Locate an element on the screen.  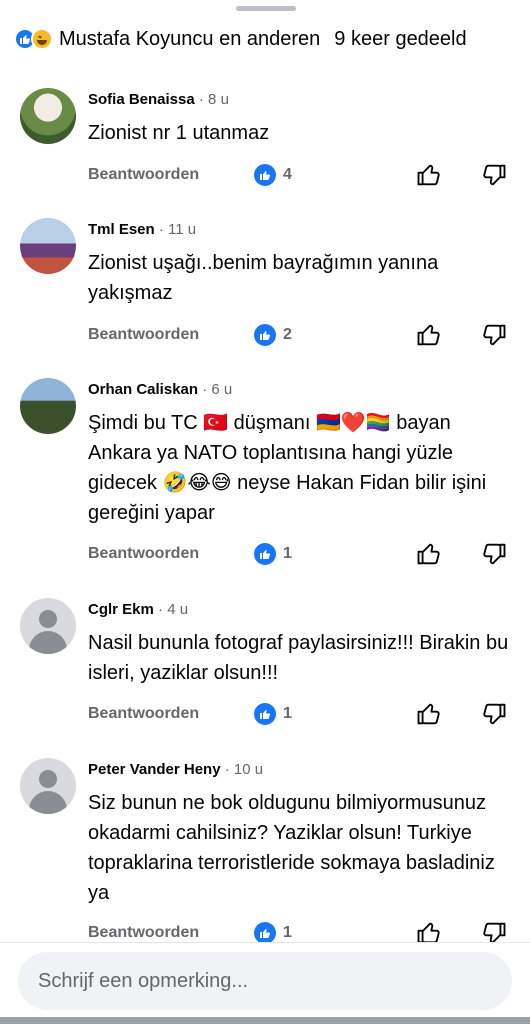
comment-author: Tml Esen is located at coordinates (121, 229).